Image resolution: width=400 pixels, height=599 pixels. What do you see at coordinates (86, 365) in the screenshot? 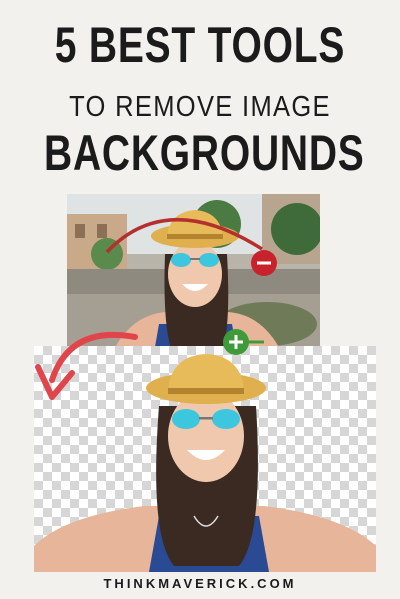
I see `curved-arrow-icon` at bounding box center [86, 365].